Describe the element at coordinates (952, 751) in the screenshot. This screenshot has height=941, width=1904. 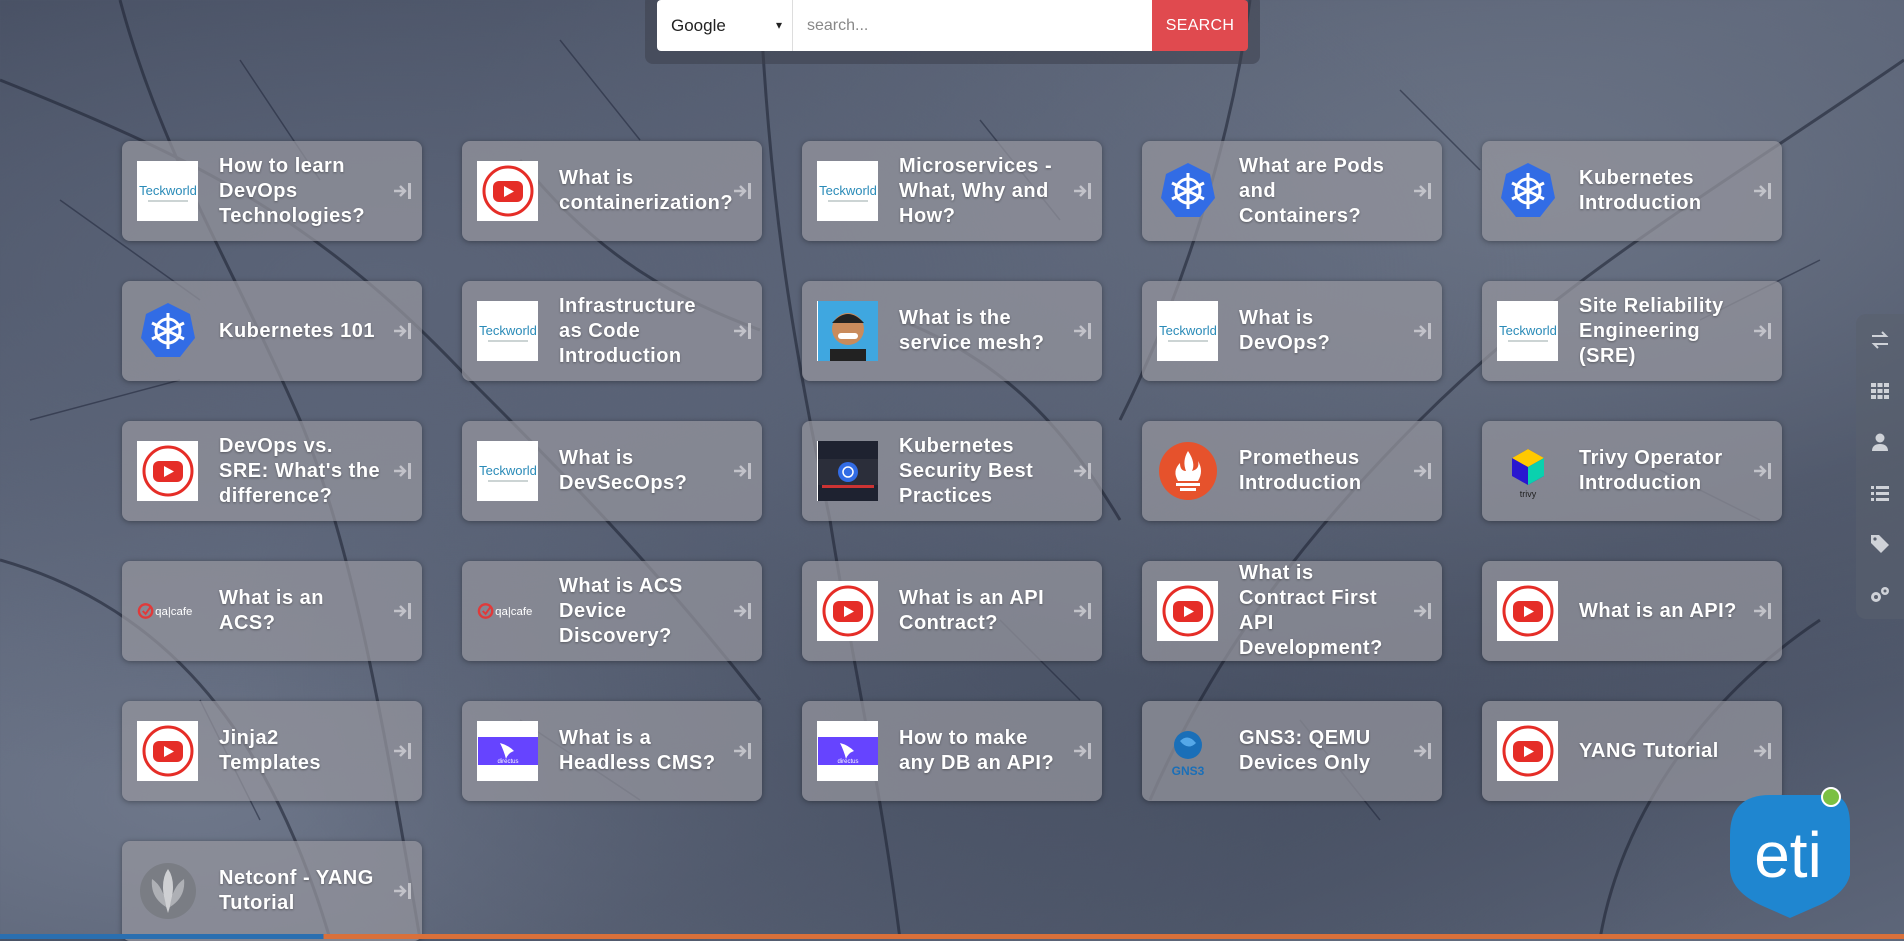
I see `link-tile: directus How to make any DB an API?` at that location.